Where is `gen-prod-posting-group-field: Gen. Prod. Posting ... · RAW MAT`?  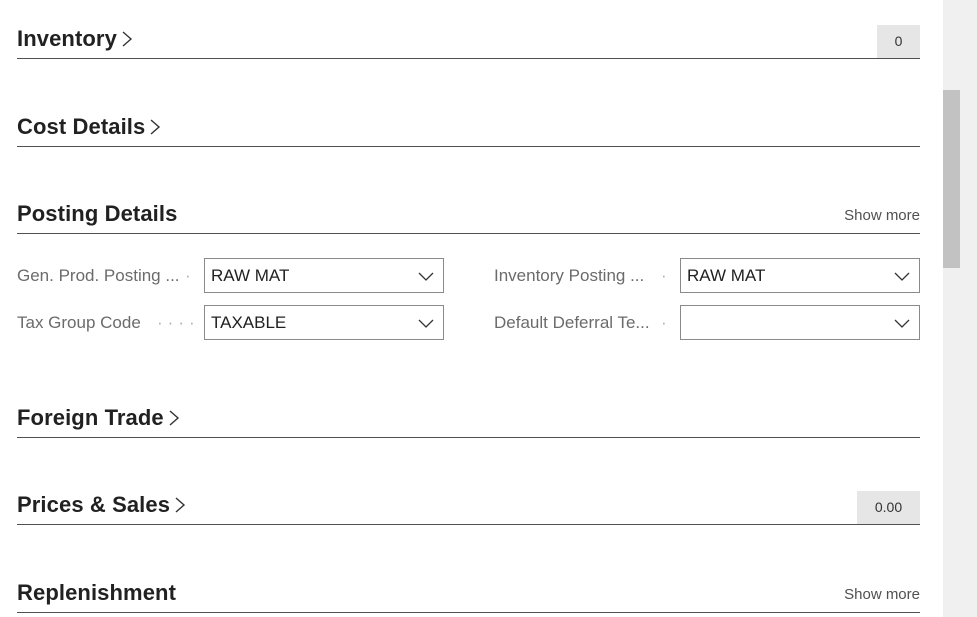 gen-prod-posting-group-field: Gen. Prod. Posting ... · RAW MAT is located at coordinates (230, 275).